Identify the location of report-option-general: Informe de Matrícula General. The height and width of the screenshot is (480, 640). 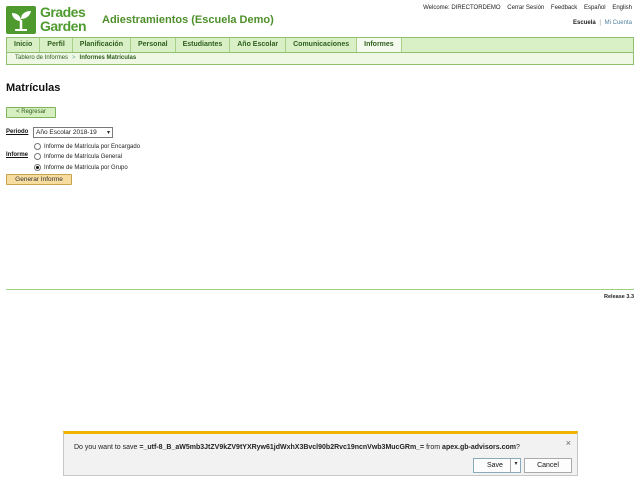
(78, 156).